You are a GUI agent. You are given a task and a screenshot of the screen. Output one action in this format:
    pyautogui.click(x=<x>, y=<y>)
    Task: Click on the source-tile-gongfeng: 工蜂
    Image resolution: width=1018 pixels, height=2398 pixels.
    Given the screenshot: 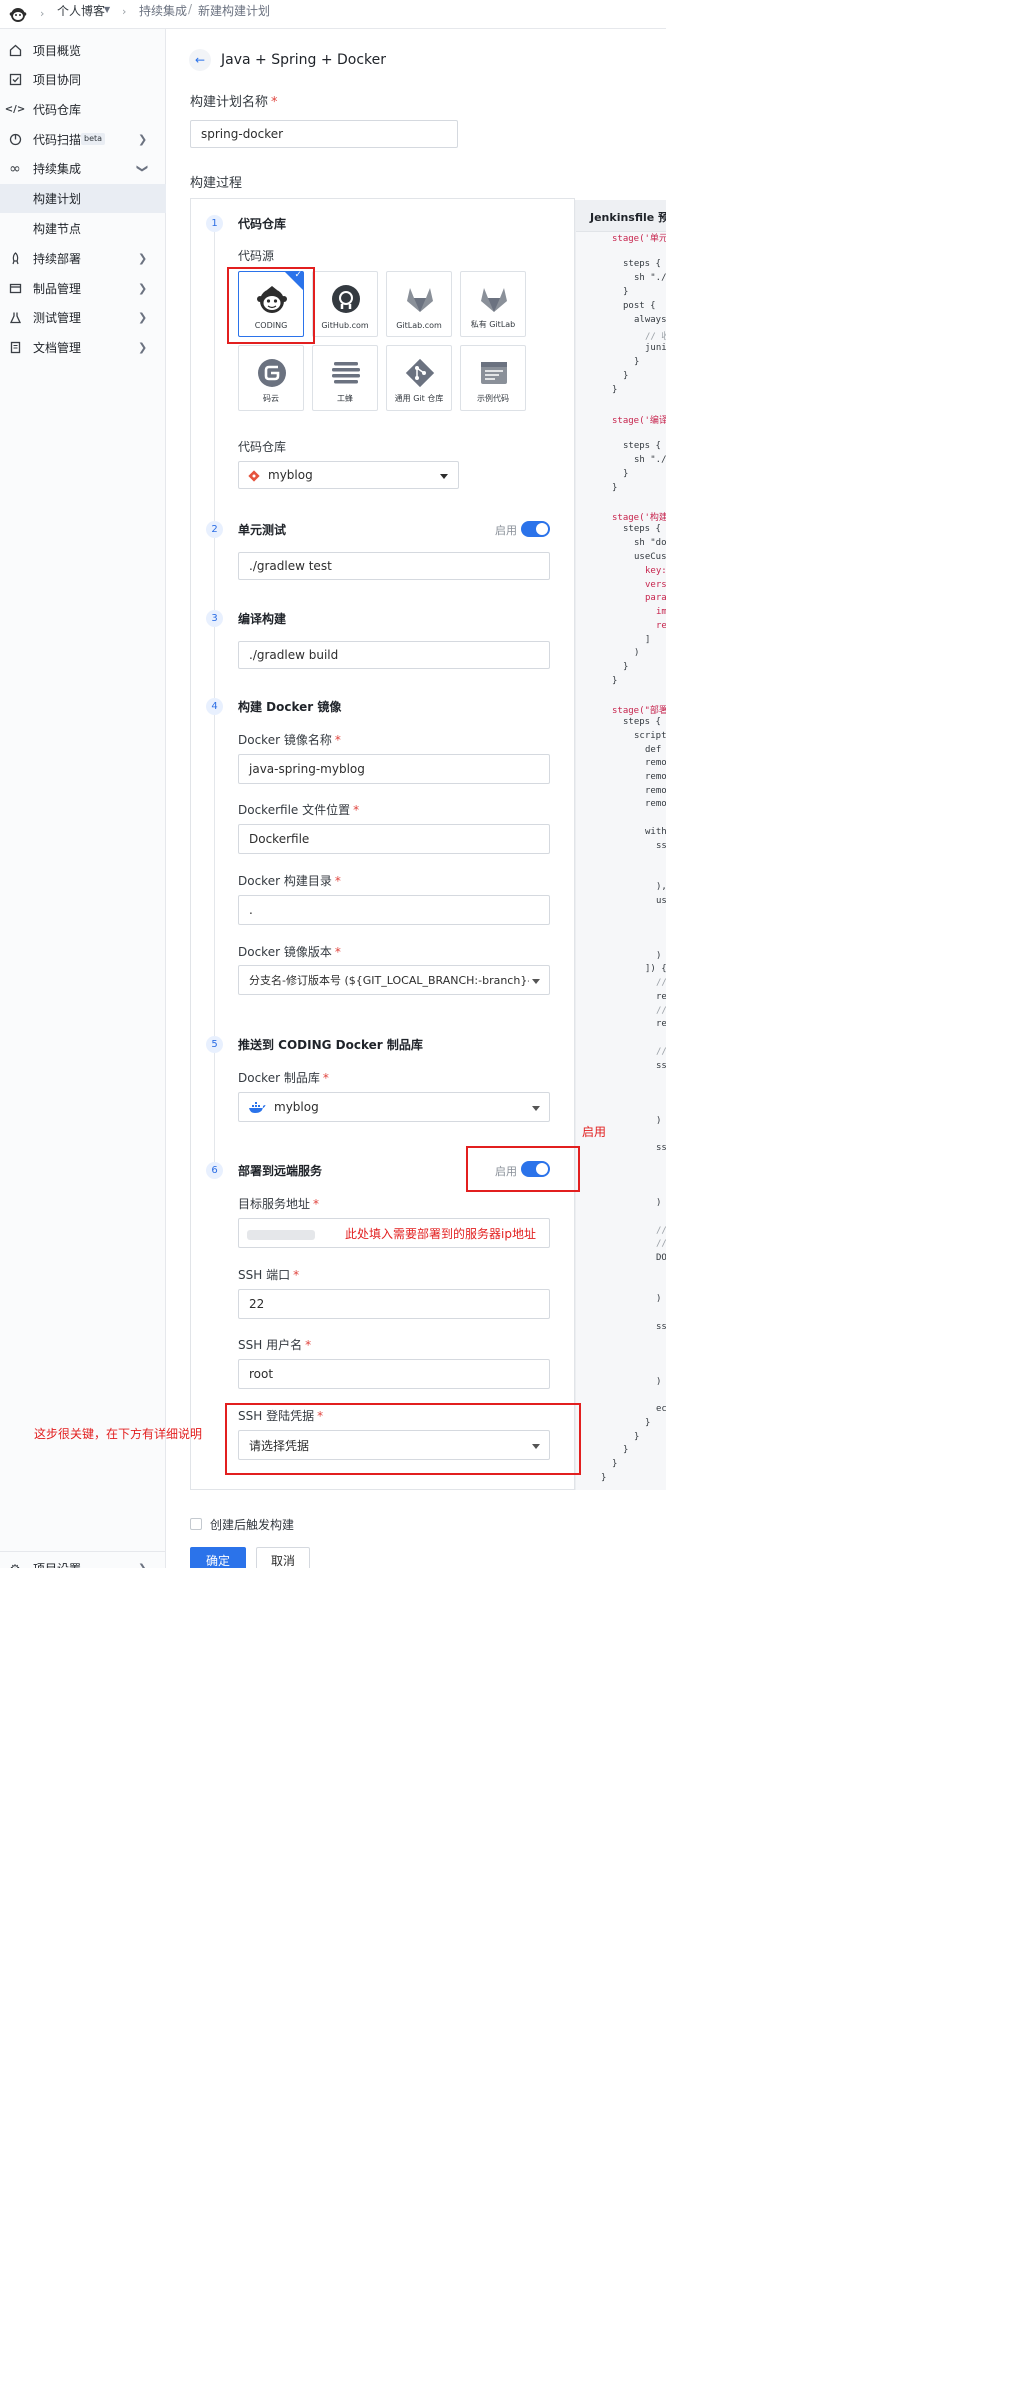 What is the action you would take?
    pyautogui.click(x=345, y=378)
    